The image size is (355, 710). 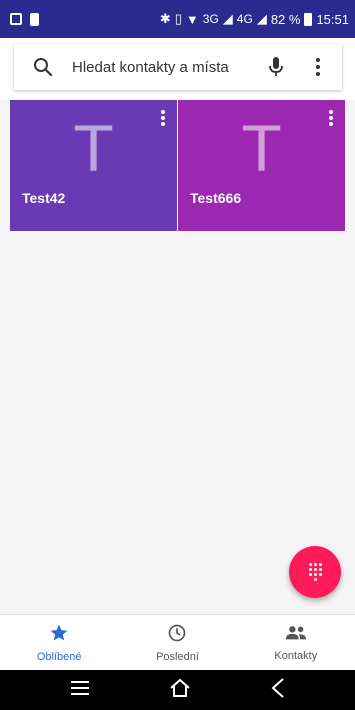 I want to click on favorite-tile-test42: T Test42, so click(x=93, y=165).